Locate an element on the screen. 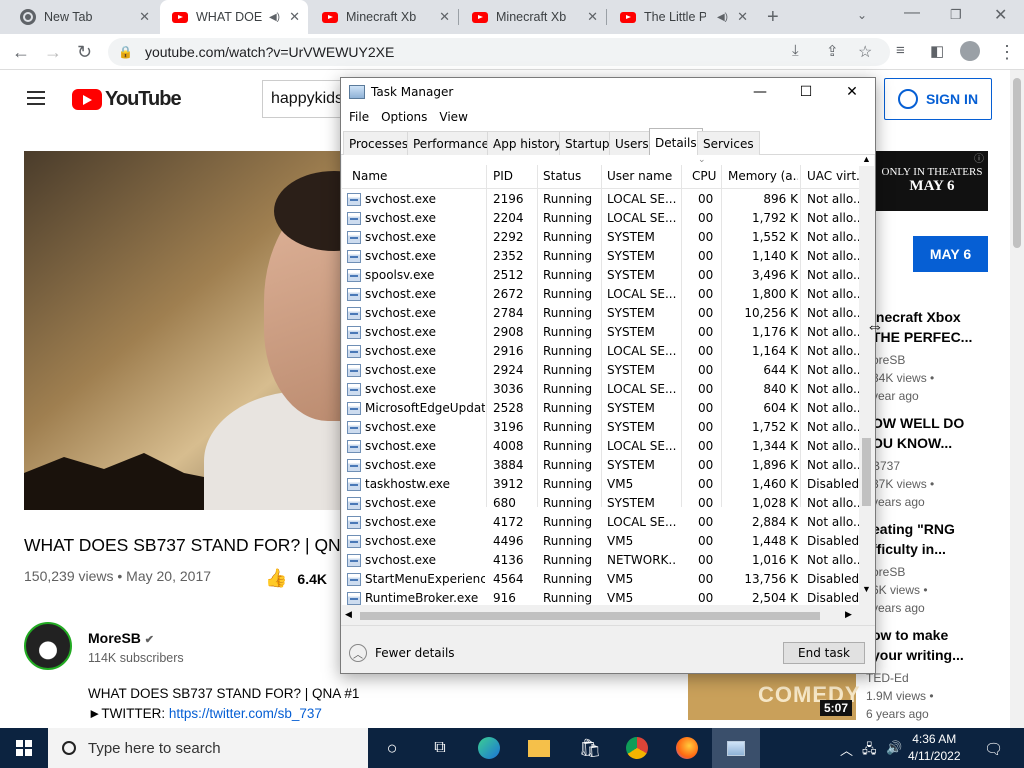 This screenshot has height=768, width=1024. minimize-icon: — is located at coordinates (912, 13).